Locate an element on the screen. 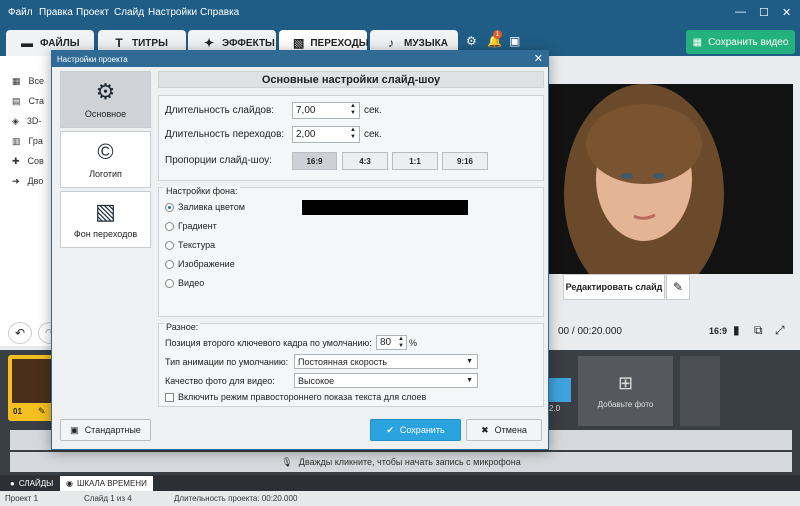 Image resolution: width=800 pixels, height=506 pixels. radio-texture: Текстура is located at coordinates (190, 245).